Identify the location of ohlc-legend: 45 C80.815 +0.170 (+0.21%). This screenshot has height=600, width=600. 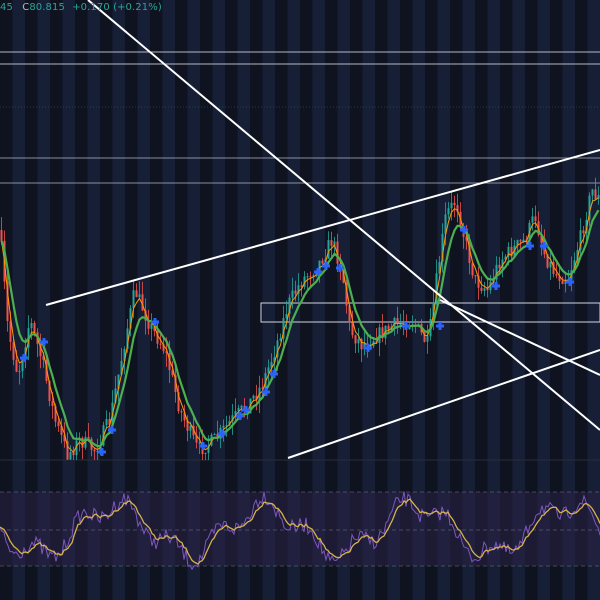
(81, 7).